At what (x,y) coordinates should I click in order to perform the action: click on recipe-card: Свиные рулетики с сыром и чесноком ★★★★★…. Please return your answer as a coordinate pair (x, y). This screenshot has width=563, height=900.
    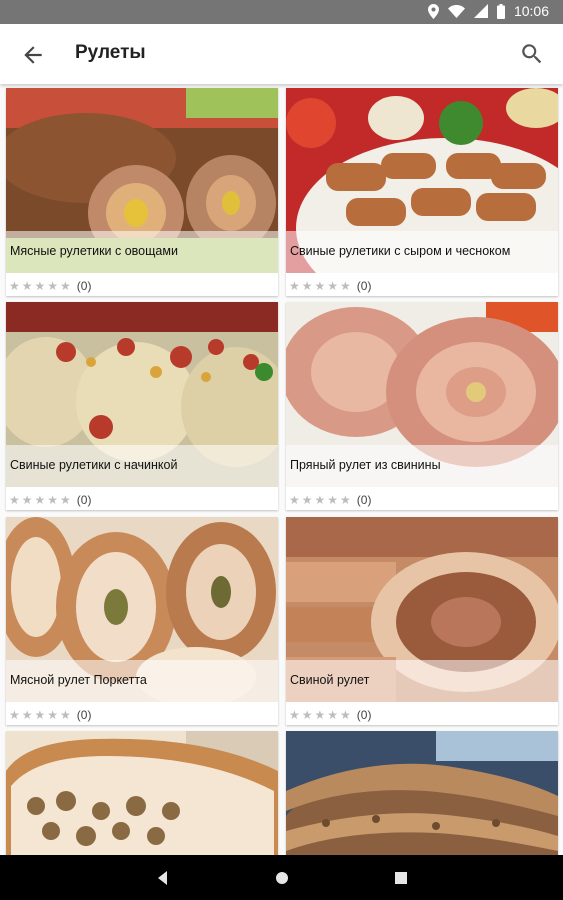
    Looking at the image, I should click on (422, 192).